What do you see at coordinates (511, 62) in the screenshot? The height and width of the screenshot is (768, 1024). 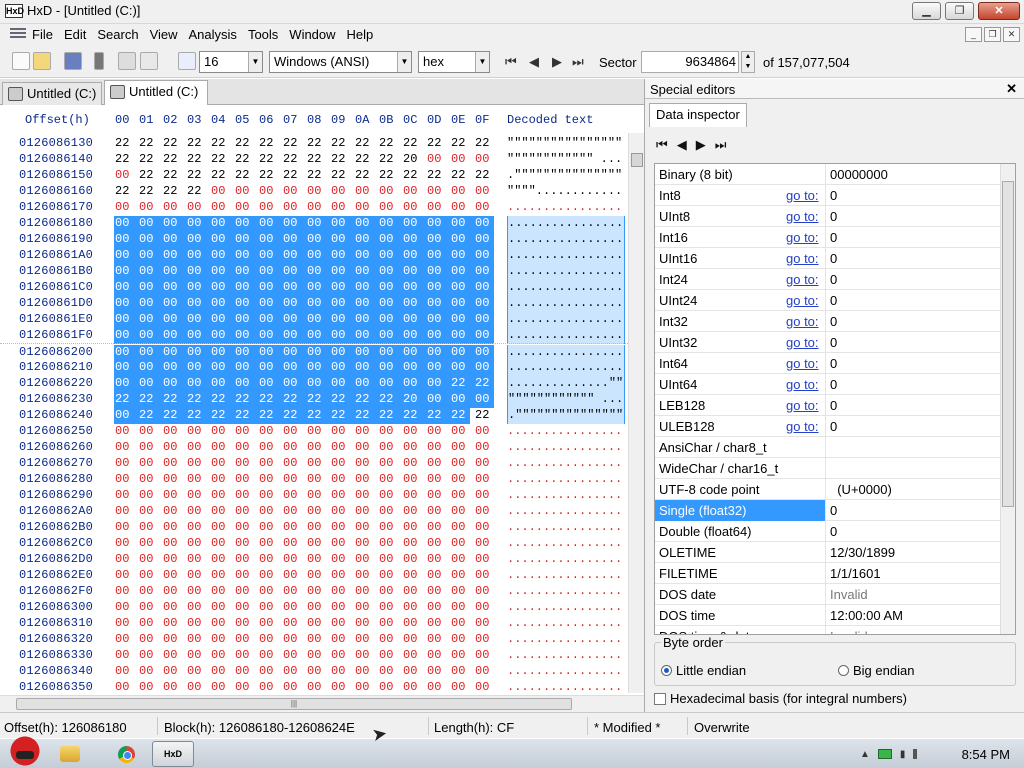 I see `first-sector-icon: ⏮` at bounding box center [511, 62].